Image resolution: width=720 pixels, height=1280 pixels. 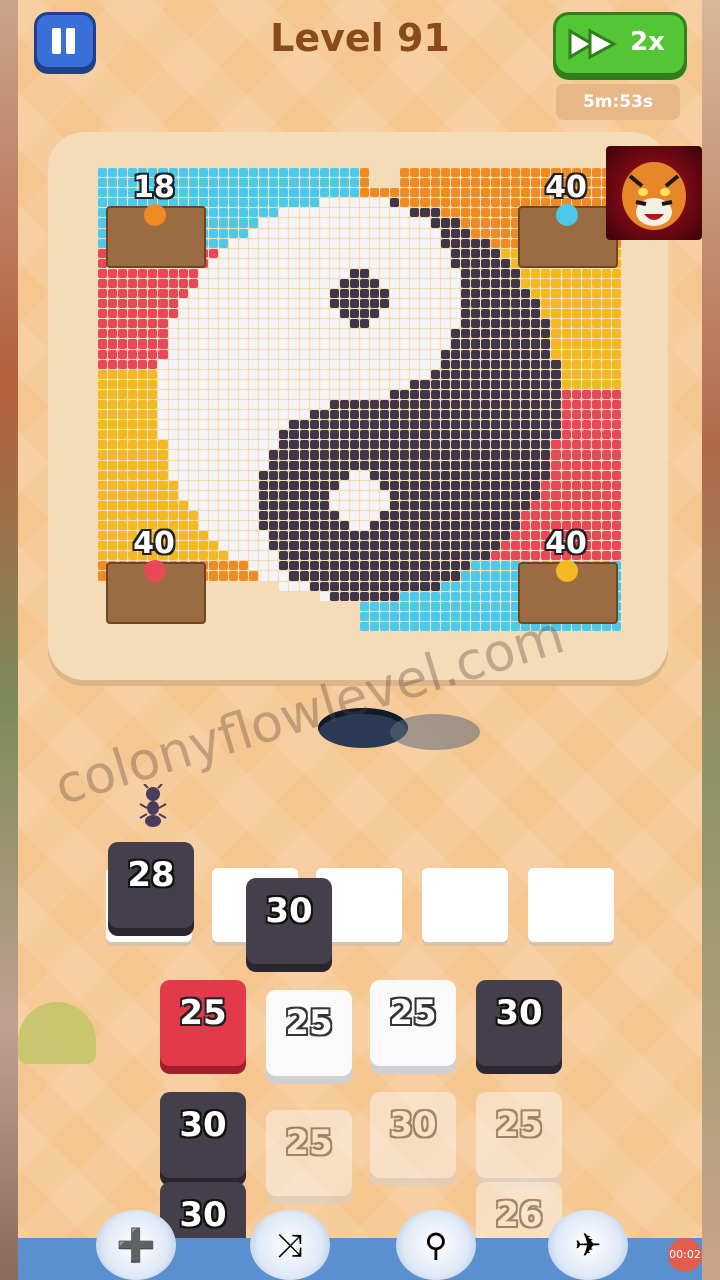 I want to click on magnet-claw-button: ⚲, so click(x=436, y=1245).